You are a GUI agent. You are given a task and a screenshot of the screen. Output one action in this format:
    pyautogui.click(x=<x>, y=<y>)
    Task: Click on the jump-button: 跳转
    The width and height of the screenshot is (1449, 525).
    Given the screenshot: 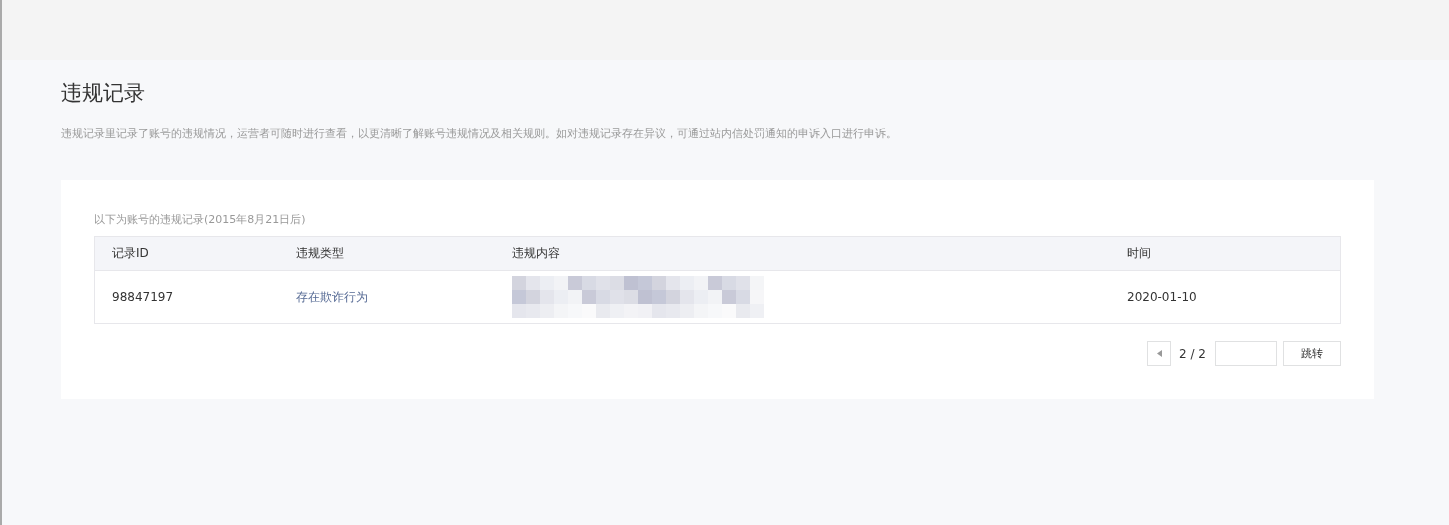 What is the action you would take?
    pyautogui.click(x=1312, y=353)
    